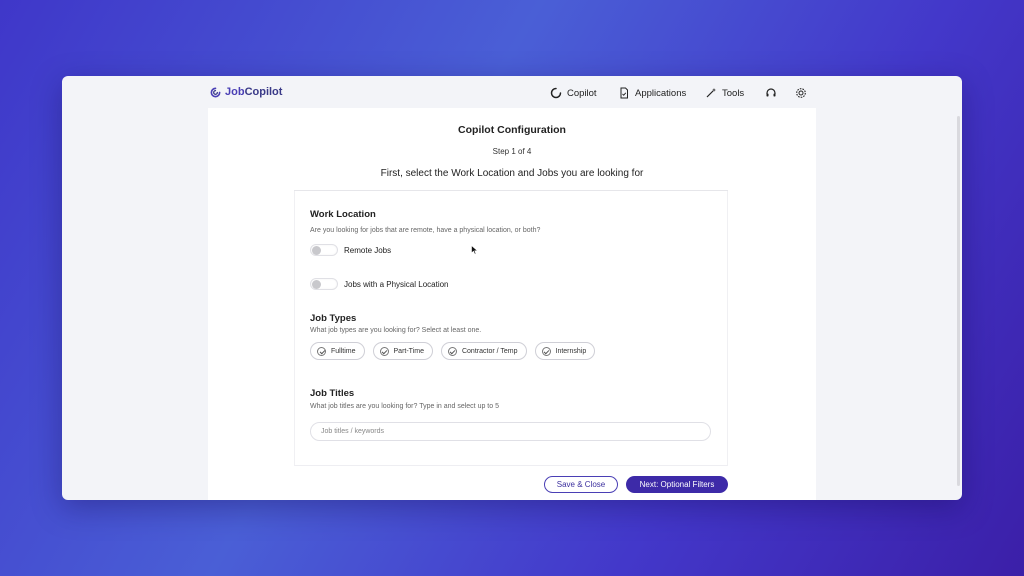  Describe the element at coordinates (343, 214) in the screenshot. I see `work-location-title: Work Location` at that location.